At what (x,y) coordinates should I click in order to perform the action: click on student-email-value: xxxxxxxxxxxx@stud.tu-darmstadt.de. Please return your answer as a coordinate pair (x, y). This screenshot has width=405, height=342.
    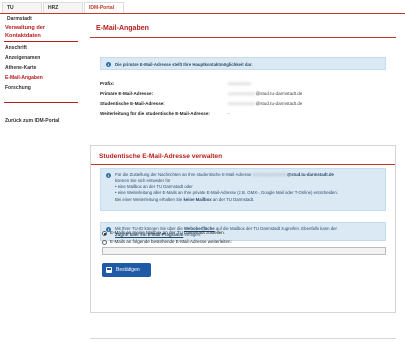
    Looking at the image, I should click on (265, 104).